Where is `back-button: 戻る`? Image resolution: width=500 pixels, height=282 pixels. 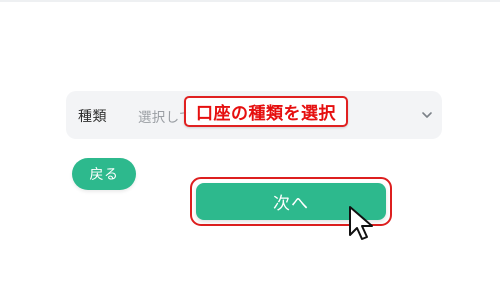 back-button: 戻る is located at coordinates (104, 174).